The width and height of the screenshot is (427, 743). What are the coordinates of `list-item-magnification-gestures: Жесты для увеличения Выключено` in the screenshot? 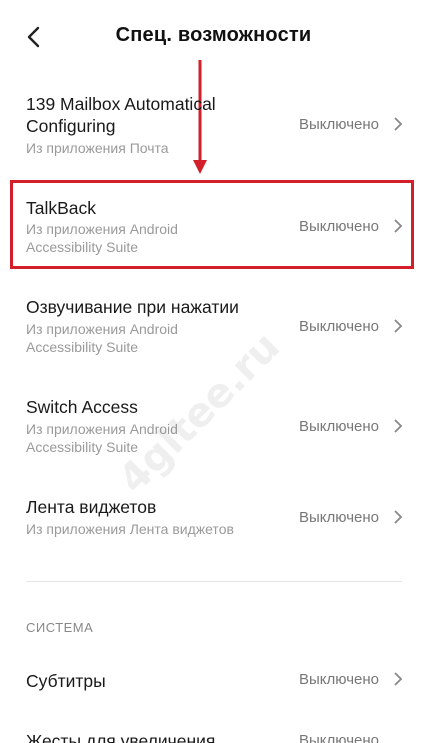 It's located at (213, 736).